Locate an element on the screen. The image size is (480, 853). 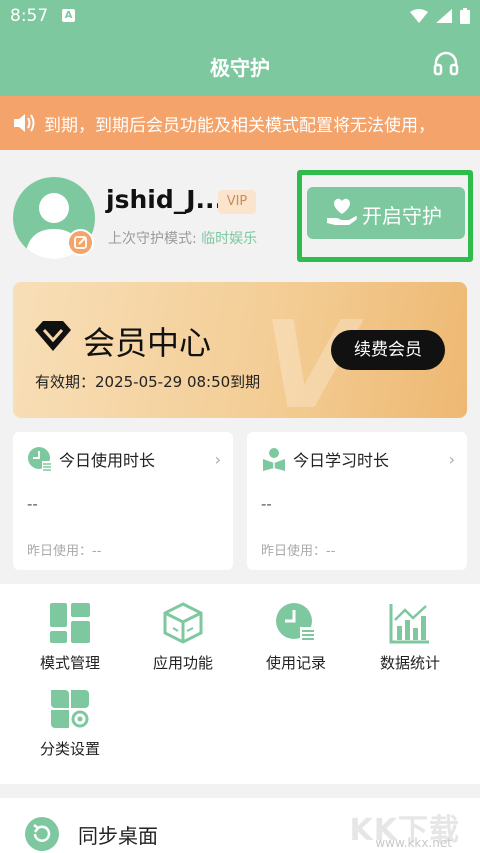
grid-item-mode-management: 模式管理 is located at coordinates (70, 637).